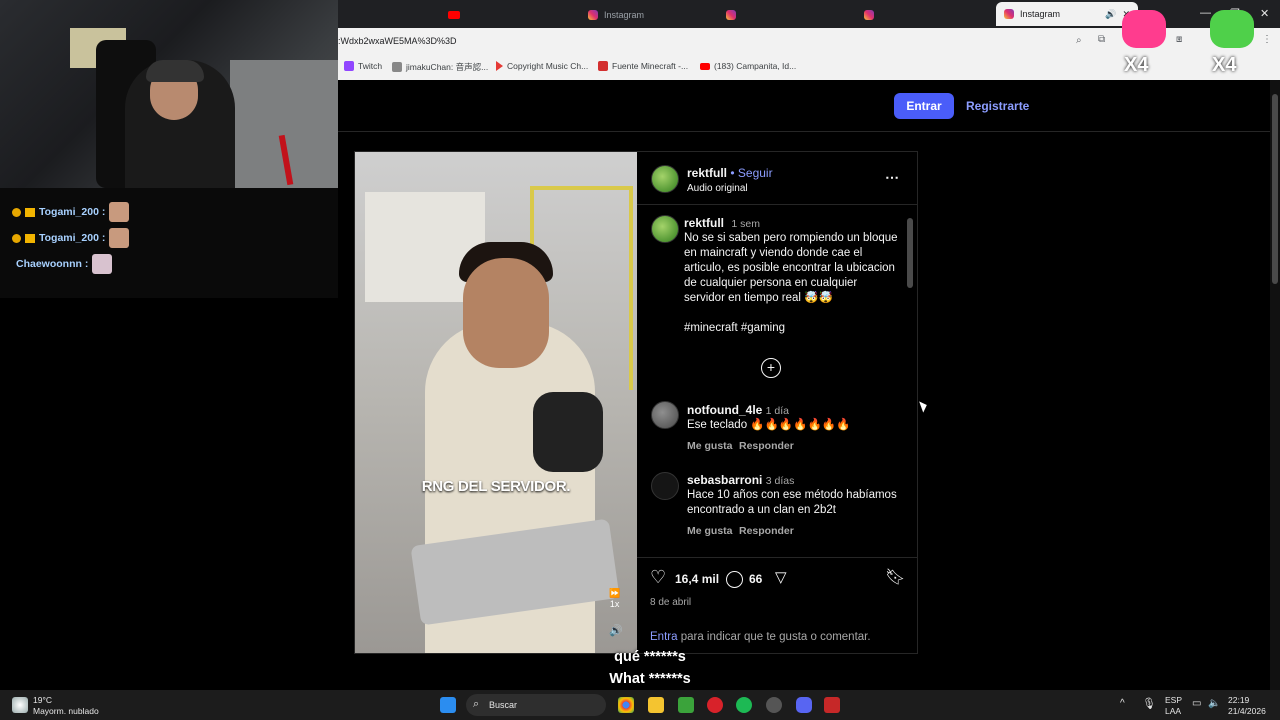 This screenshot has width=1280, height=720. Describe the element at coordinates (1179, 39) in the screenshot. I see `extensions-icon: ⧆` at that location.